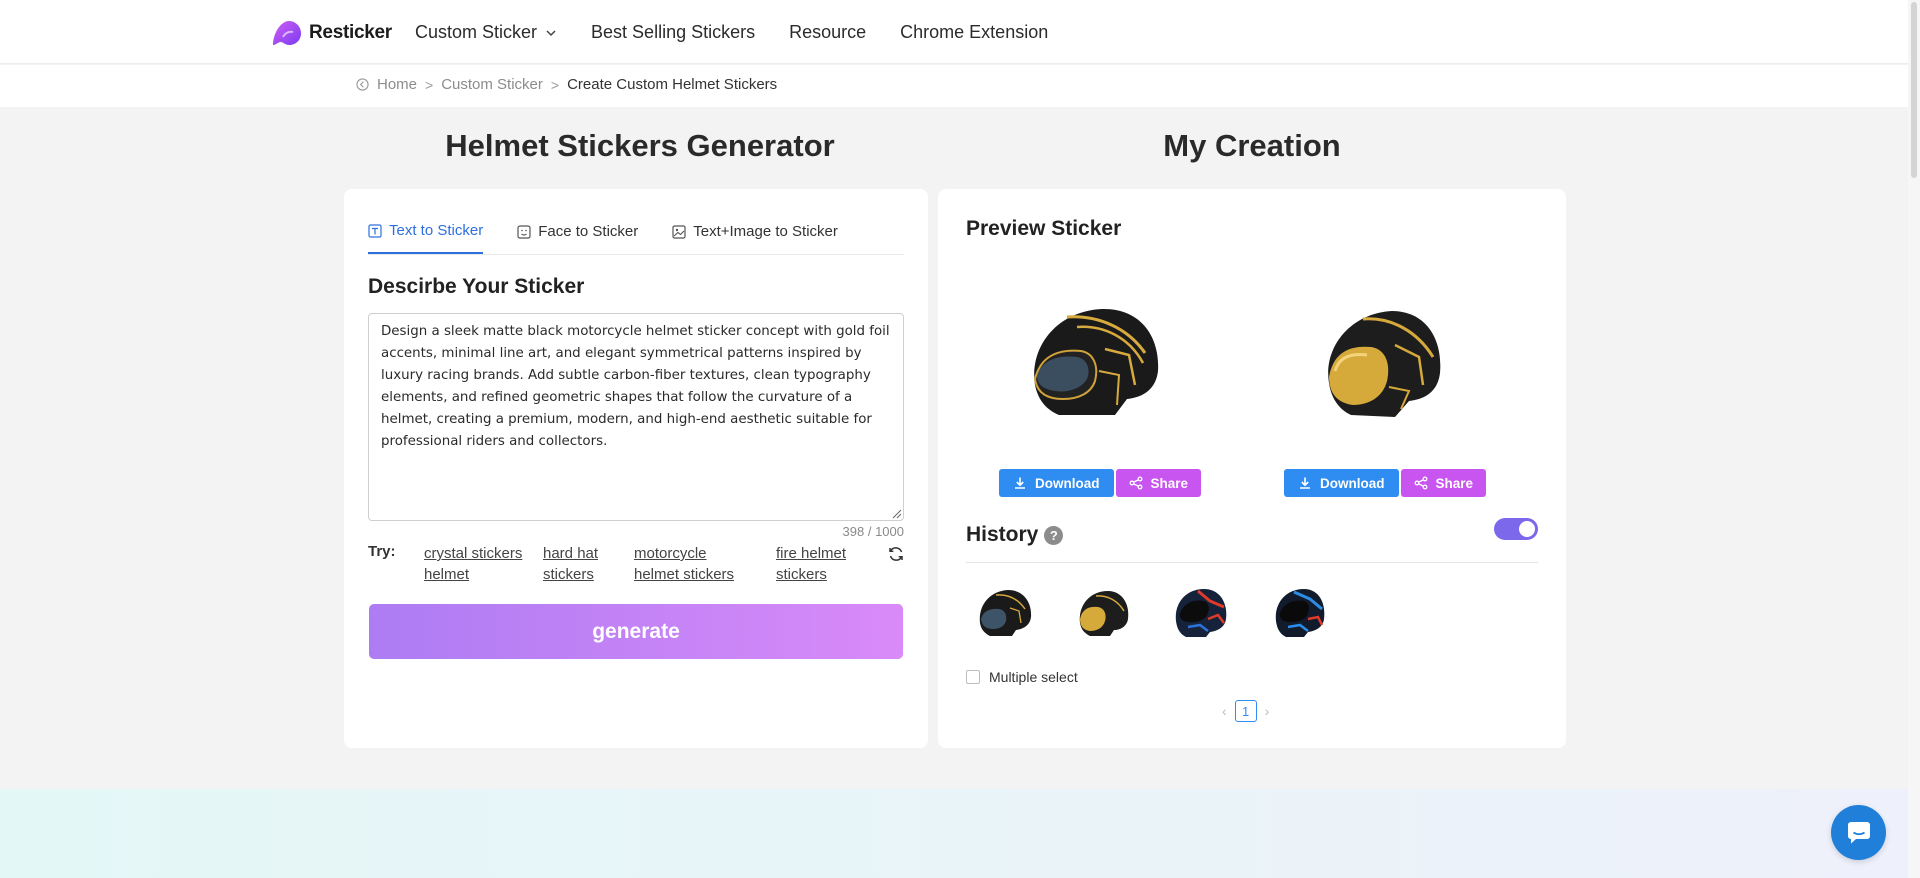 The width and height of the screenshot is (1920, 878). Describe the element at coordinates (1224, 711) in the screenshot. I see `prev-page-icon: ‹` at that location.